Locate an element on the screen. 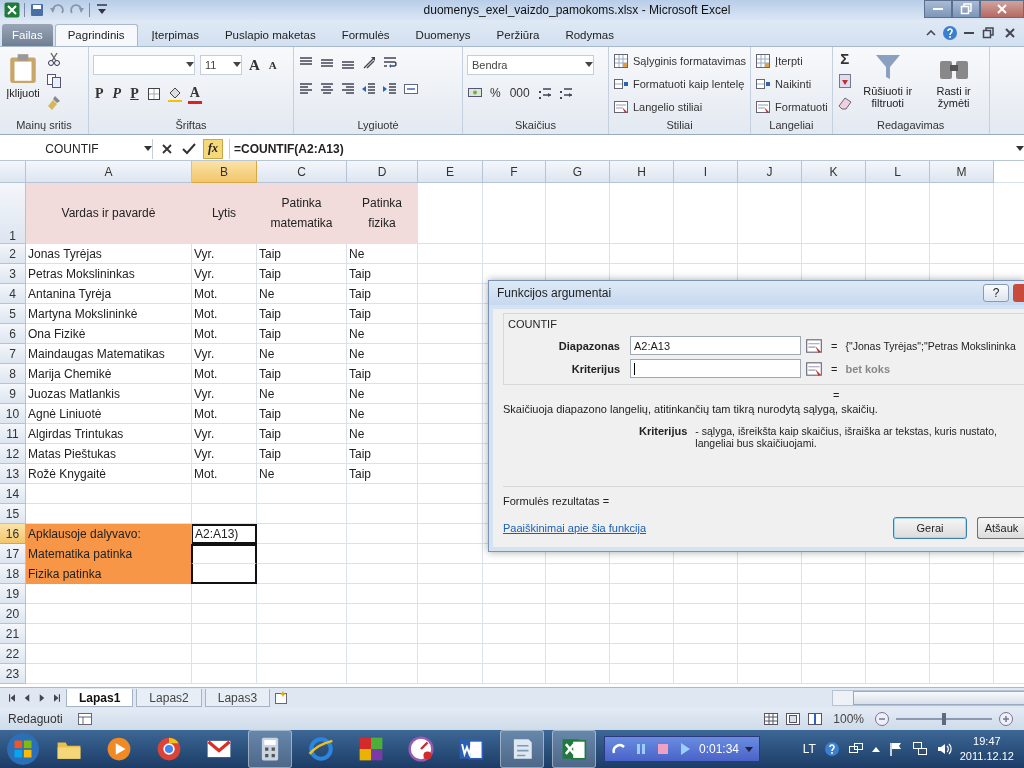 This screenshot has width=1024, height=768. column-header: J is located at coordinates (770, 172).